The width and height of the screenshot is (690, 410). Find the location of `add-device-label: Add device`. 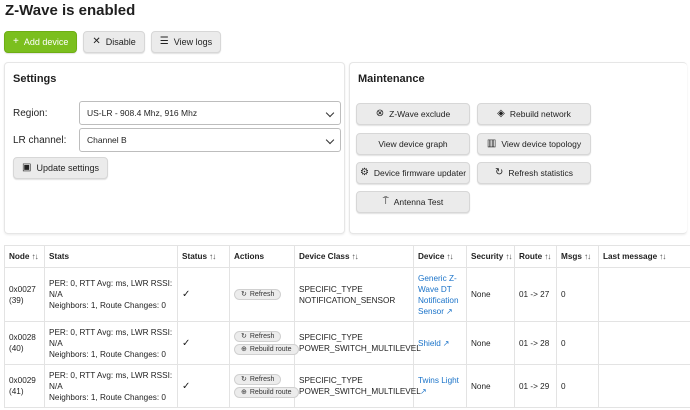

add-device-label: Add device is located at coordinates (46, 42).